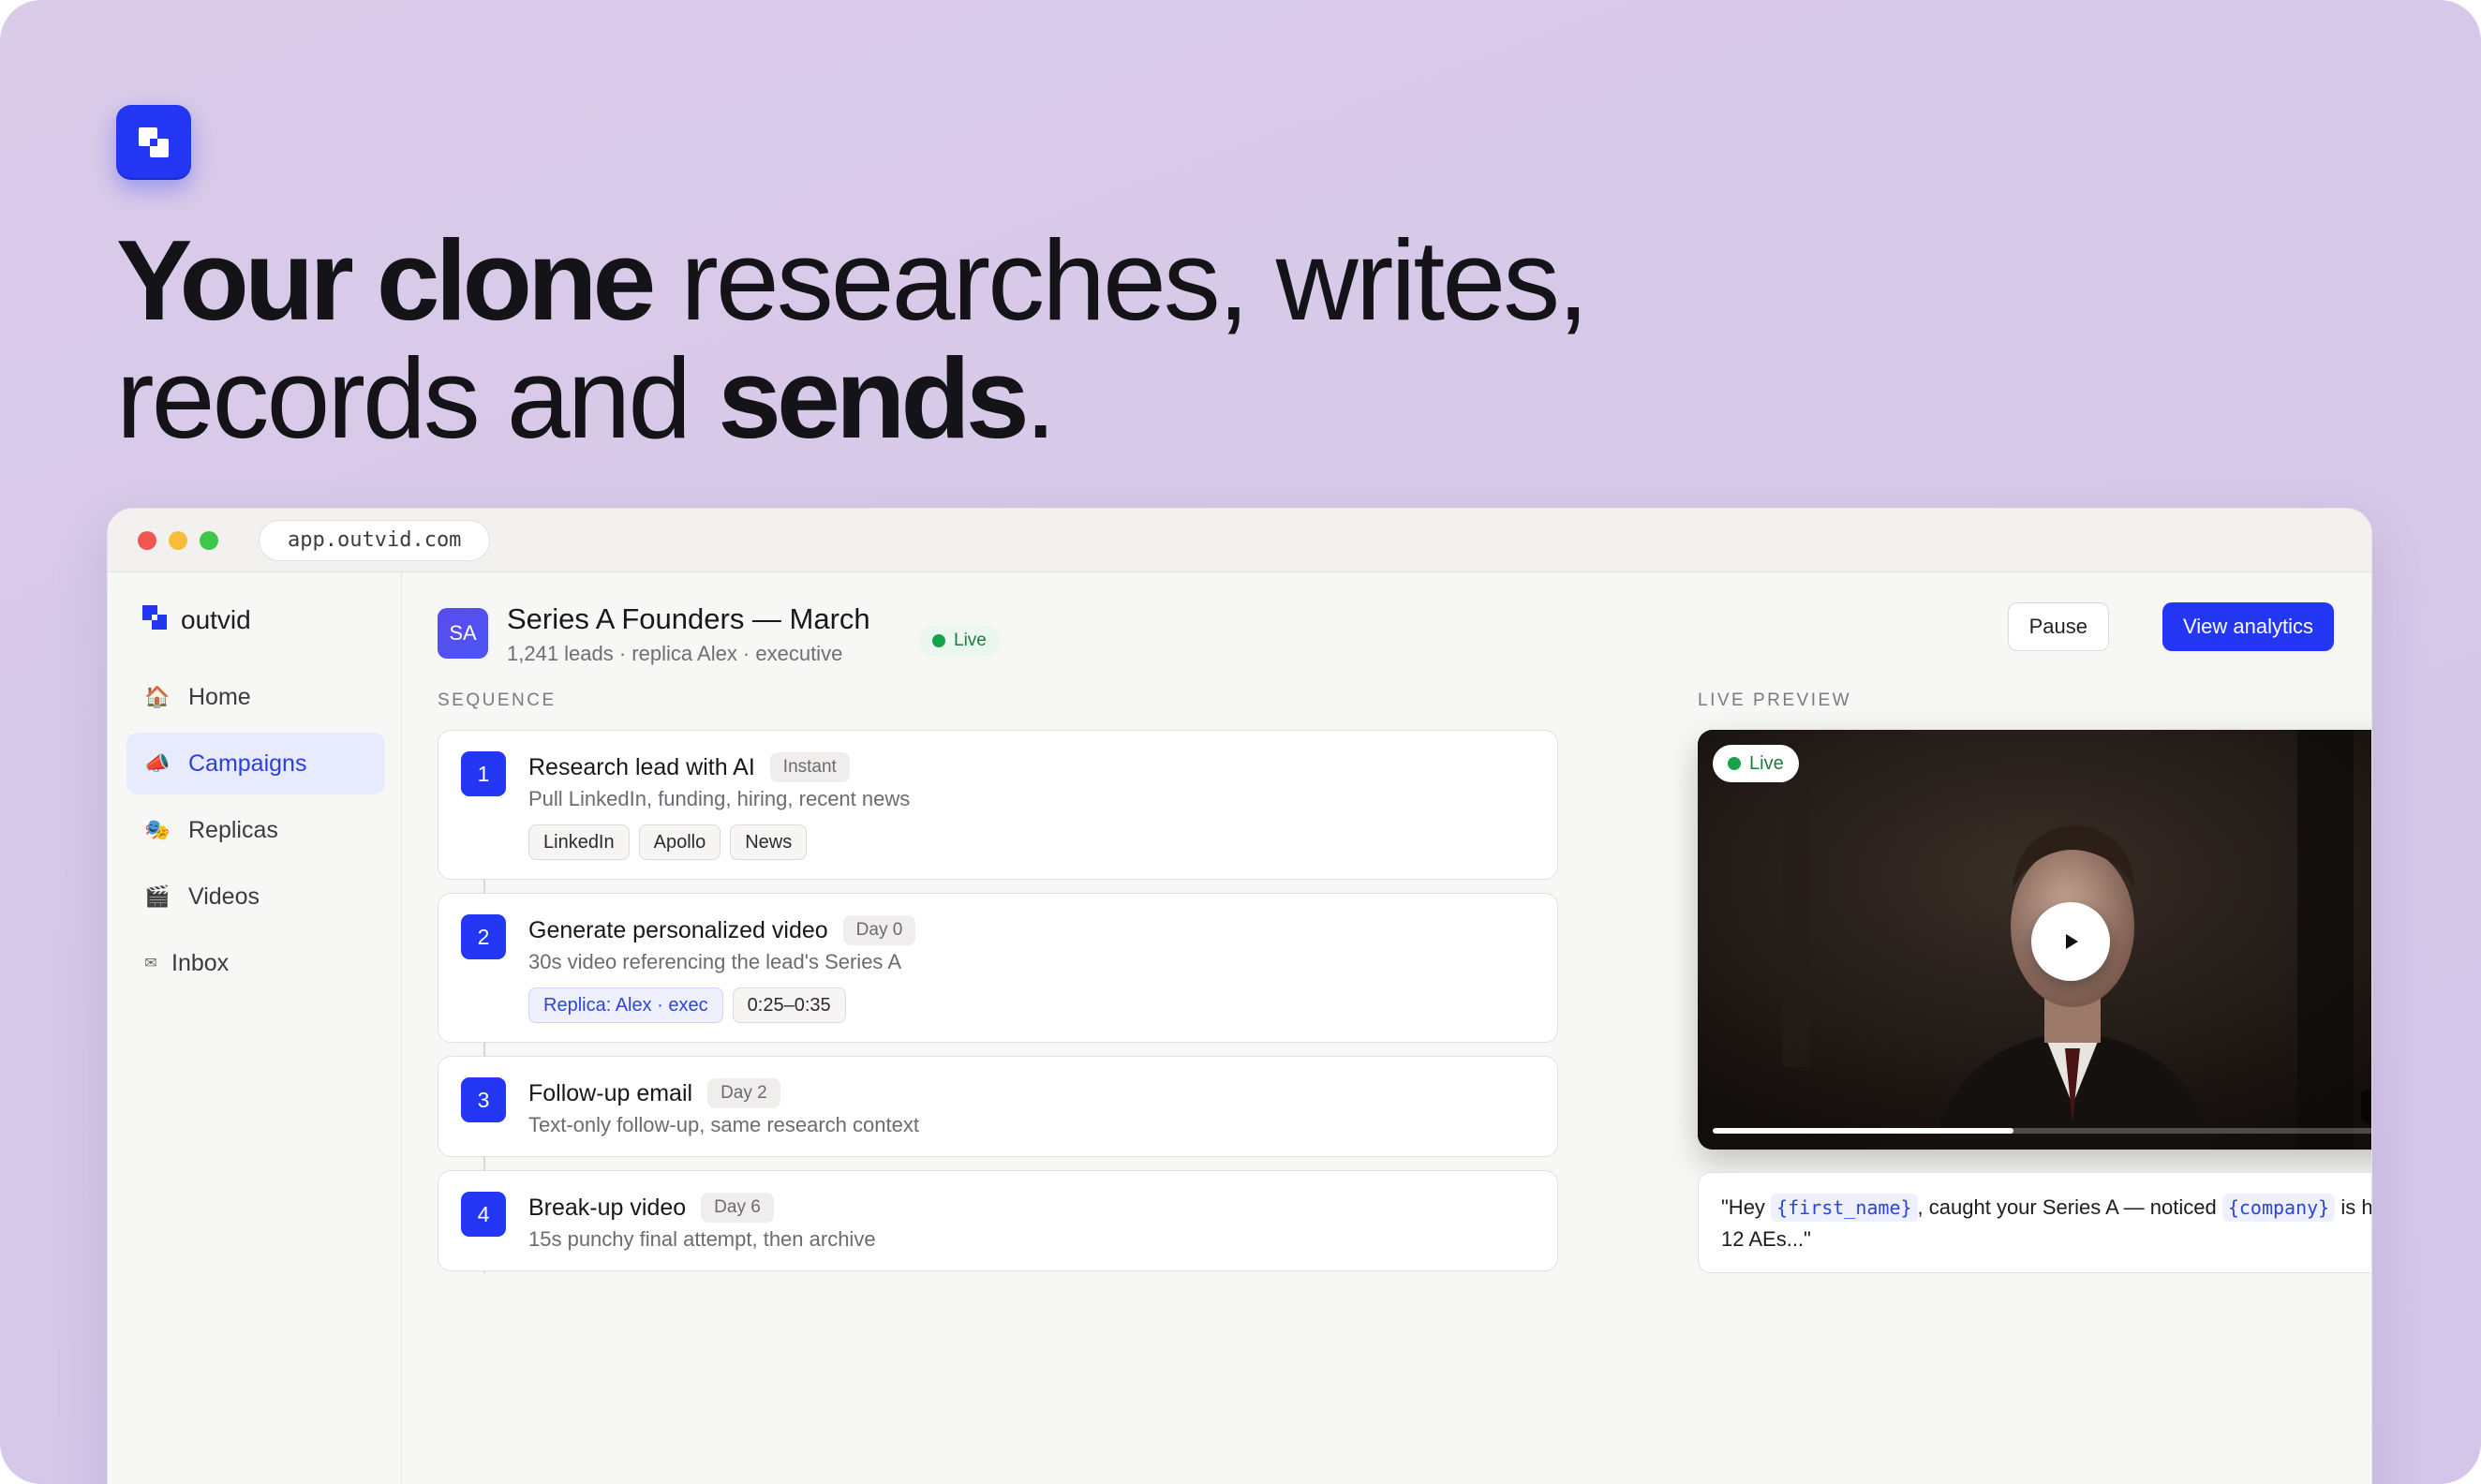 This screenshot has height=1484, width=2481. I want to click on sidebar-item-home: 🏠 Home, so click(256, 697).